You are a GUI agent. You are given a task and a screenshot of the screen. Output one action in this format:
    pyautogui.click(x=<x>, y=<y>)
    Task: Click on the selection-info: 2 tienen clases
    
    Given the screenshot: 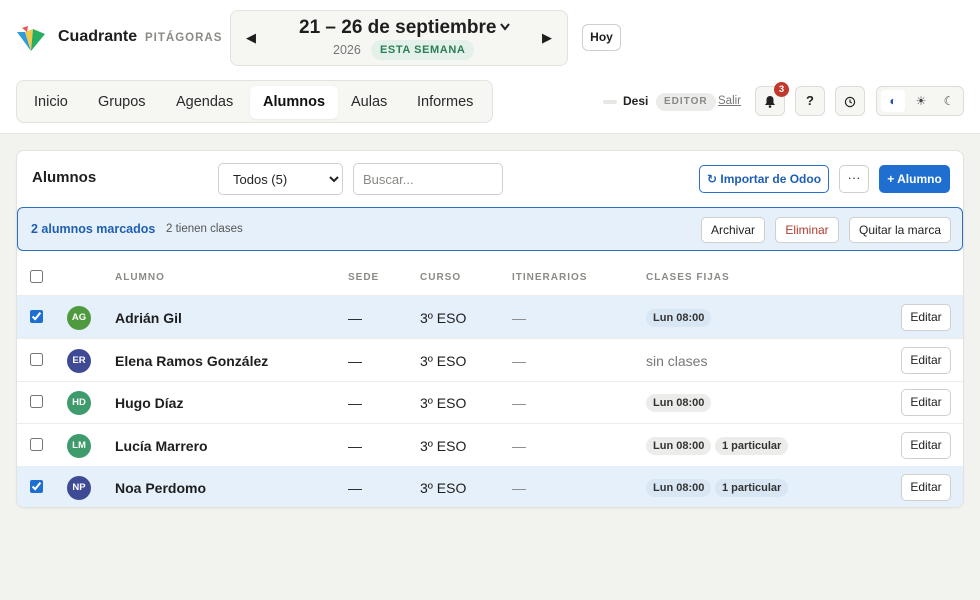 What is the action you would take?
    pyautogui.click(x=204, y=229)
    